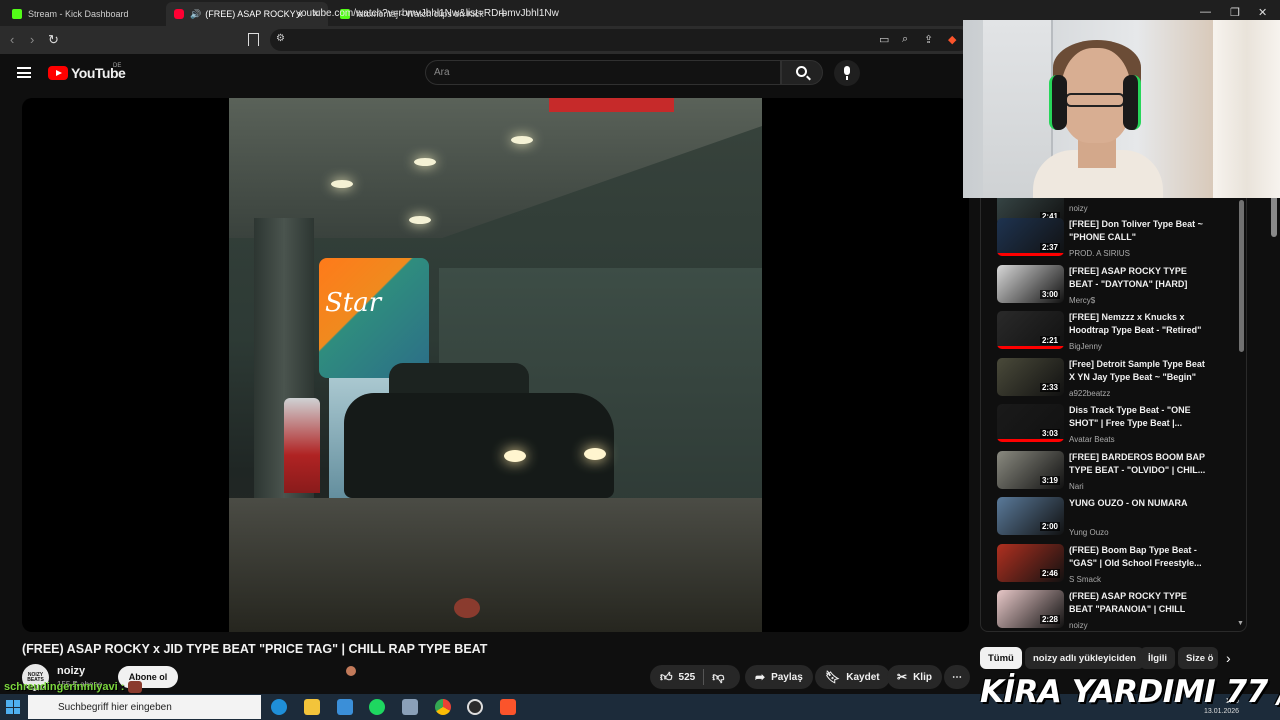 This screenshot has width=1280, height=720. I want to click on restore-icon: ❐, so click(1235, 12).